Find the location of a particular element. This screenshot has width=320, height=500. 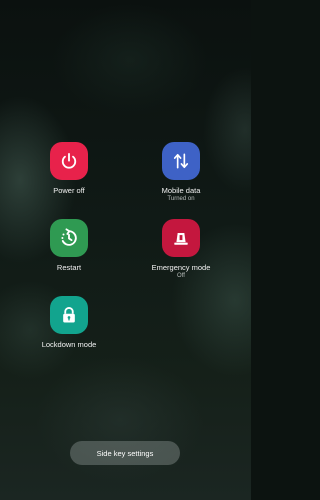

emergency-mode-status: Off is located at coordinates (181, 276).